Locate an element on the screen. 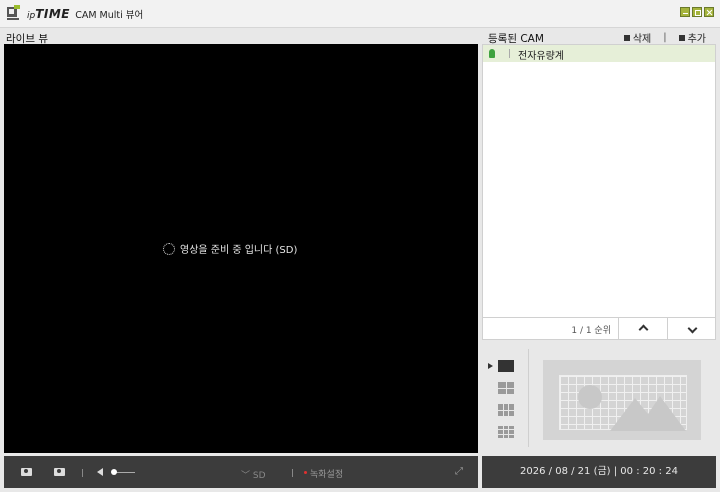 The image size is (720, 492). chevron-down-icon is located at coordinates (692, 328).